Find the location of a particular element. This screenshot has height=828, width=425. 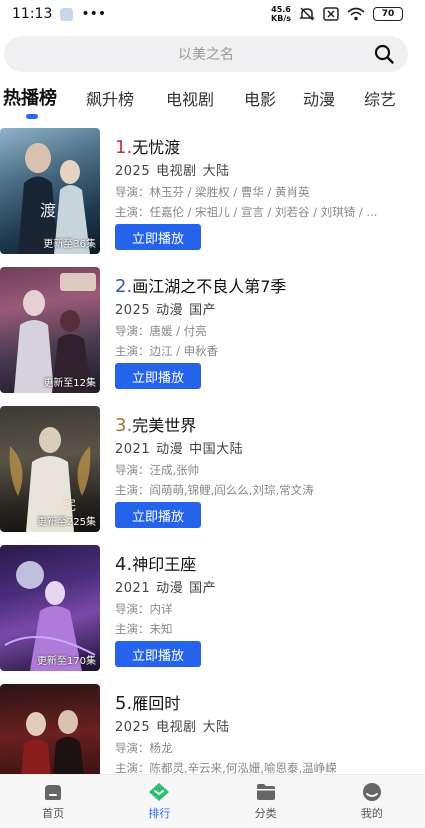

tab-anime: 动漫 is located at coordinates (319, 98).